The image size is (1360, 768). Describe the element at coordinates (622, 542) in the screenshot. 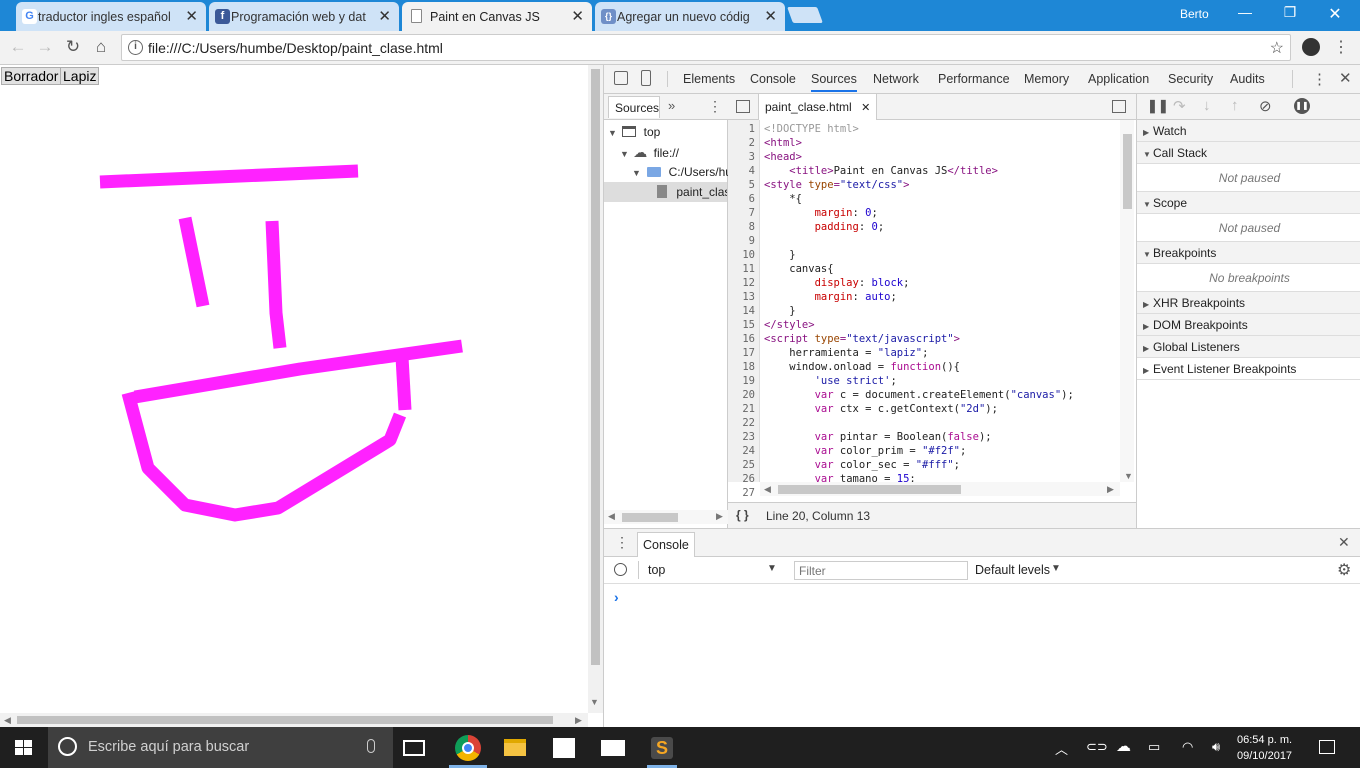

I see `drawer-menu-icon: ⋮` at that location.